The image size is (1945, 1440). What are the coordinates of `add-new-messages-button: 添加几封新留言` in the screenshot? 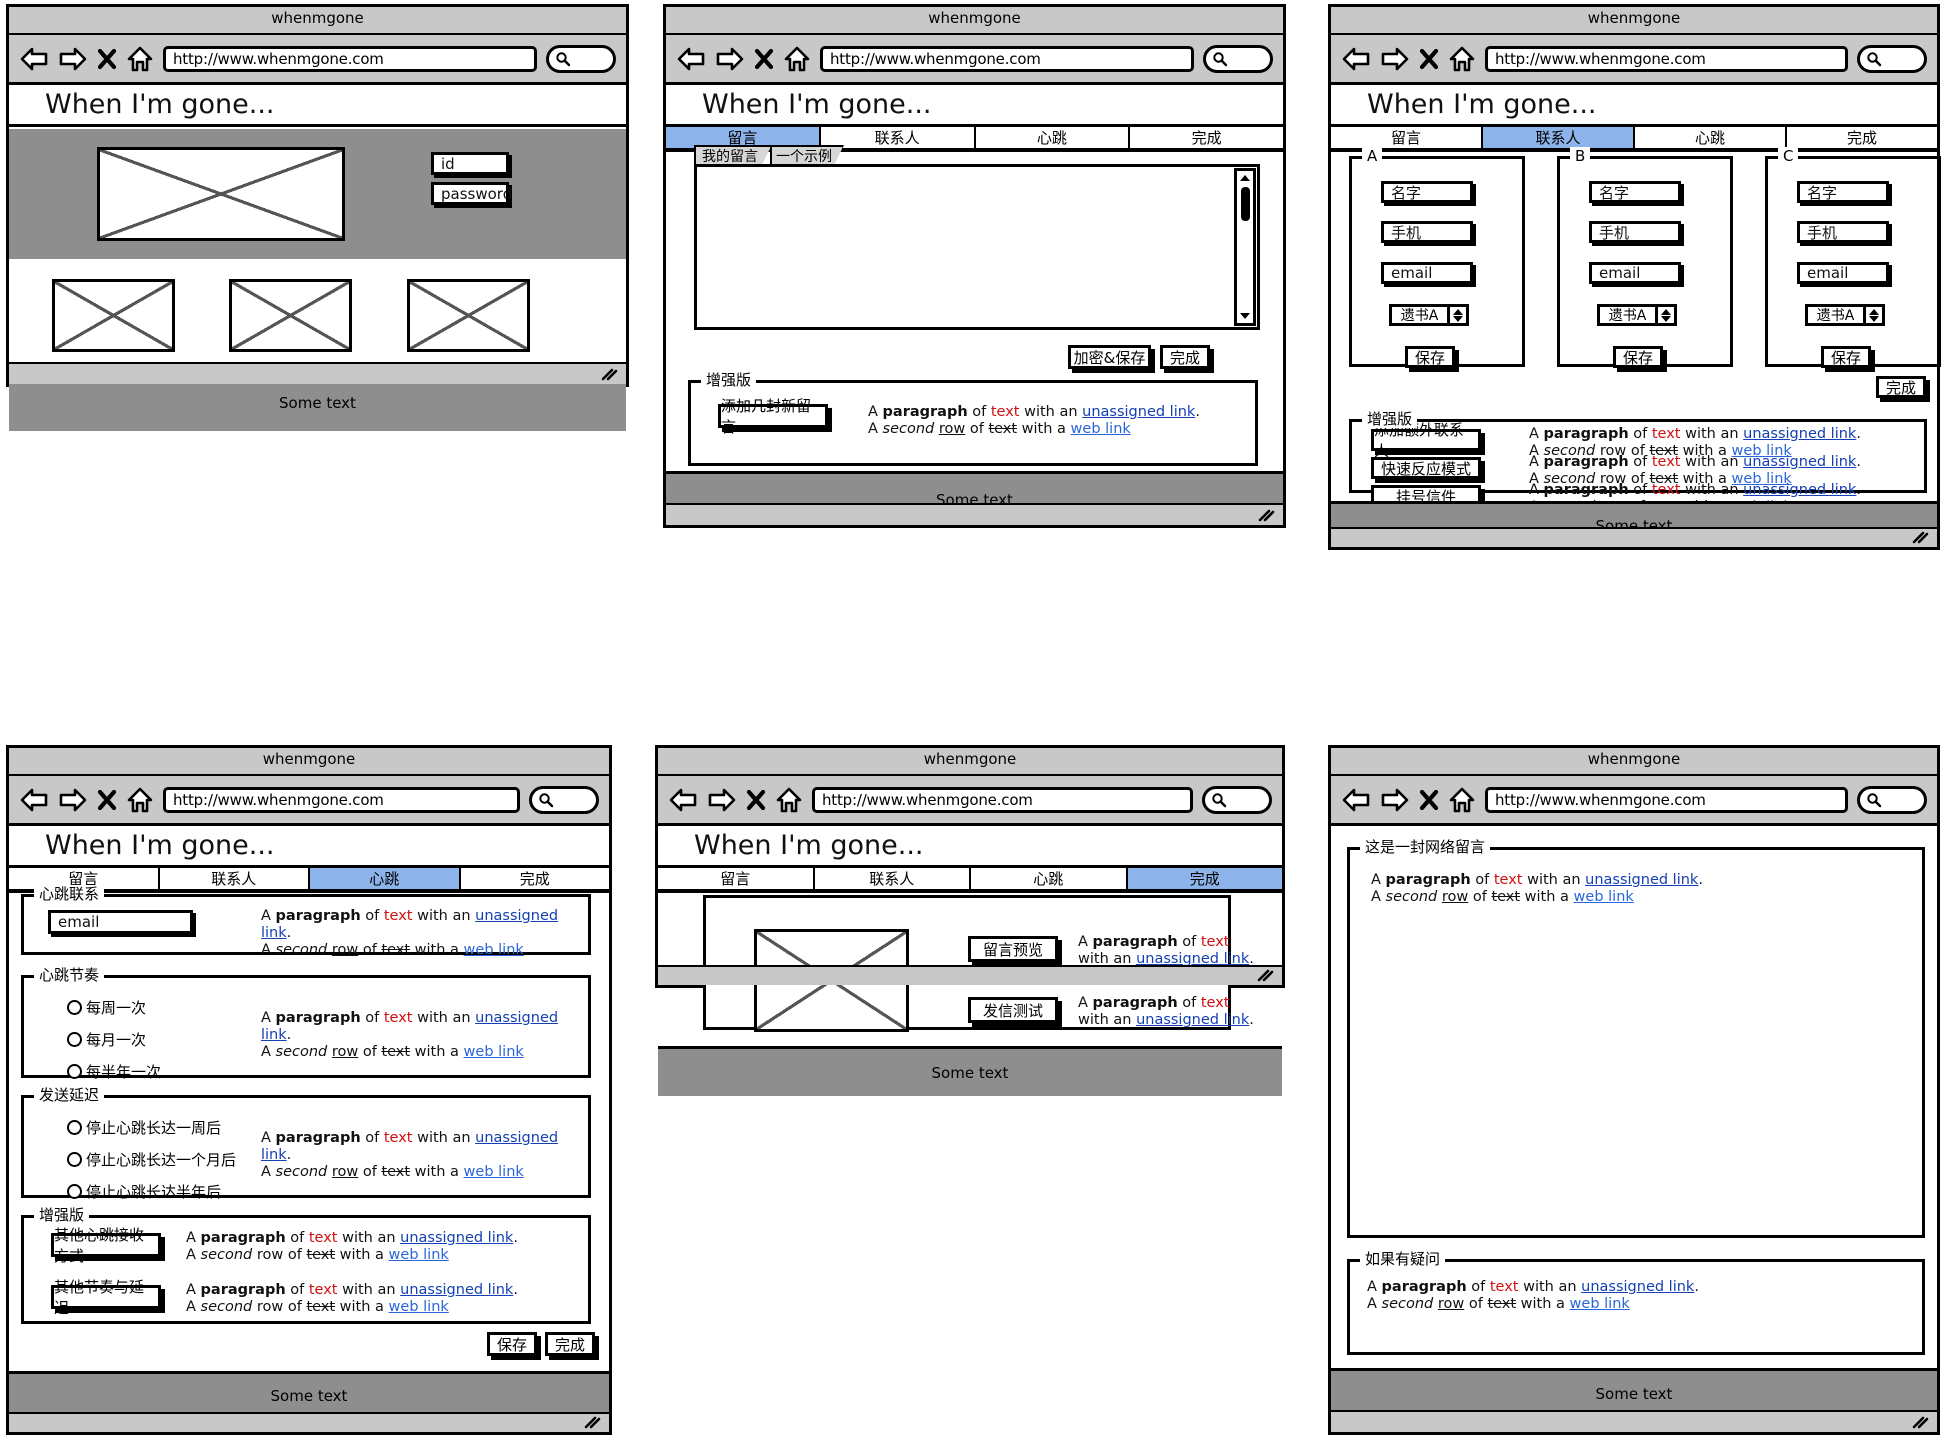 It's located at (773, 416).